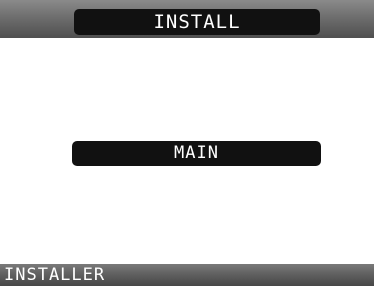  I want to click on page-title: INSTALL, so click(197, 22).